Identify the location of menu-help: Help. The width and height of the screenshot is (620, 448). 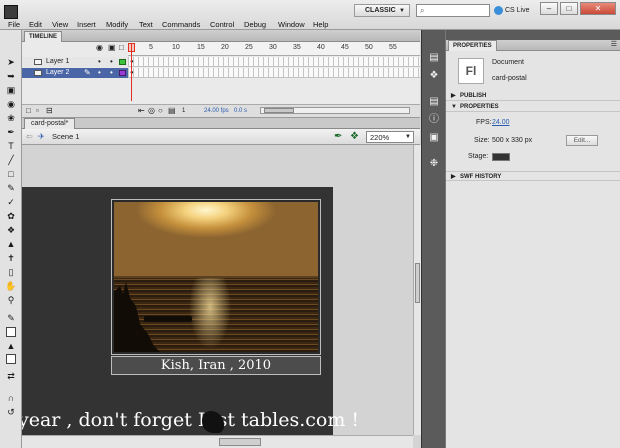
(320, 25).